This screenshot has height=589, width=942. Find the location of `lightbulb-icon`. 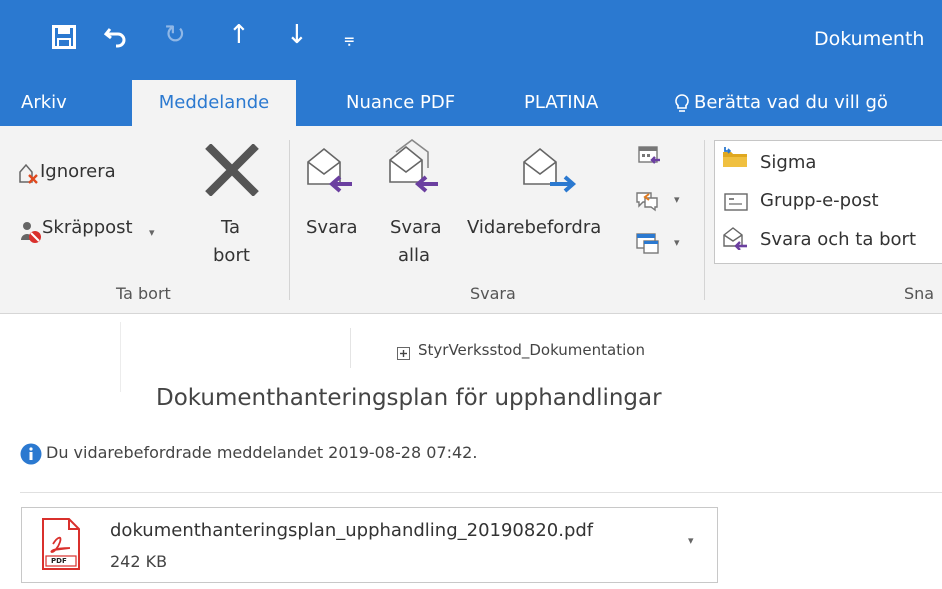

lightbulb-icon is located at coordinates (682, 104).